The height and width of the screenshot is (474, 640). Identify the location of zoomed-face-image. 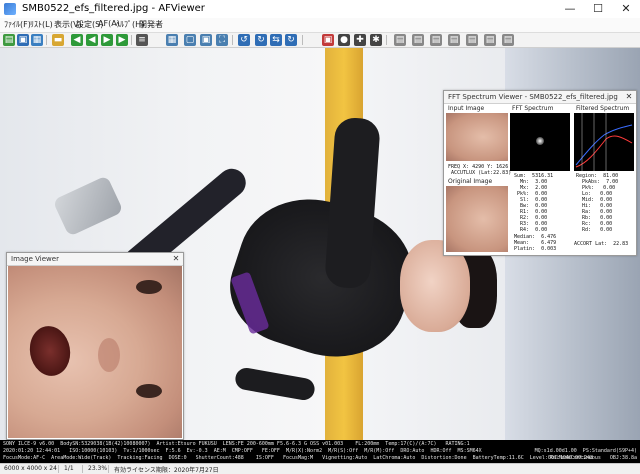
(95, 352).